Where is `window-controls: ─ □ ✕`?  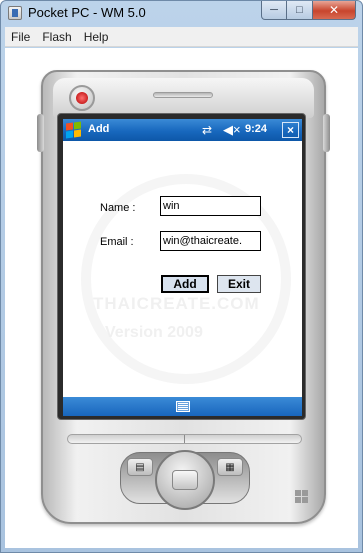
window-controls: ─ □ ✕ is located at coordinates (308, 10).